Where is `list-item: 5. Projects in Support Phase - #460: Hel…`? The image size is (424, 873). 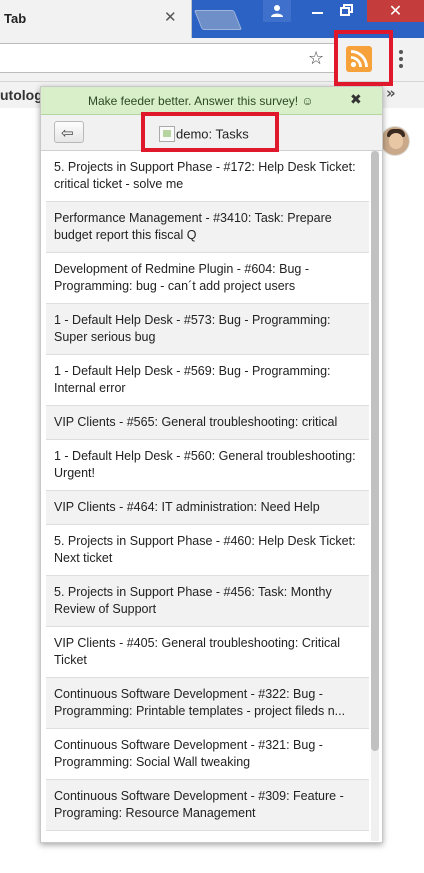 list-item: 5. Projects in Support Phase - #460: Hel… is located at coordinates (207, 550).